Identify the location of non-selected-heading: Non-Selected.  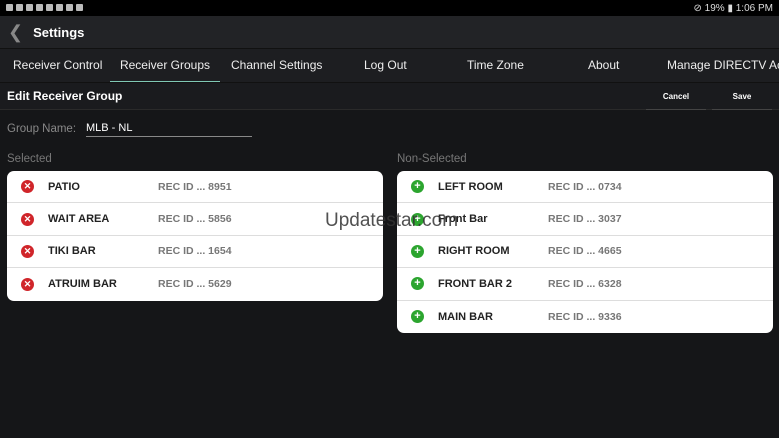
(432, 159).